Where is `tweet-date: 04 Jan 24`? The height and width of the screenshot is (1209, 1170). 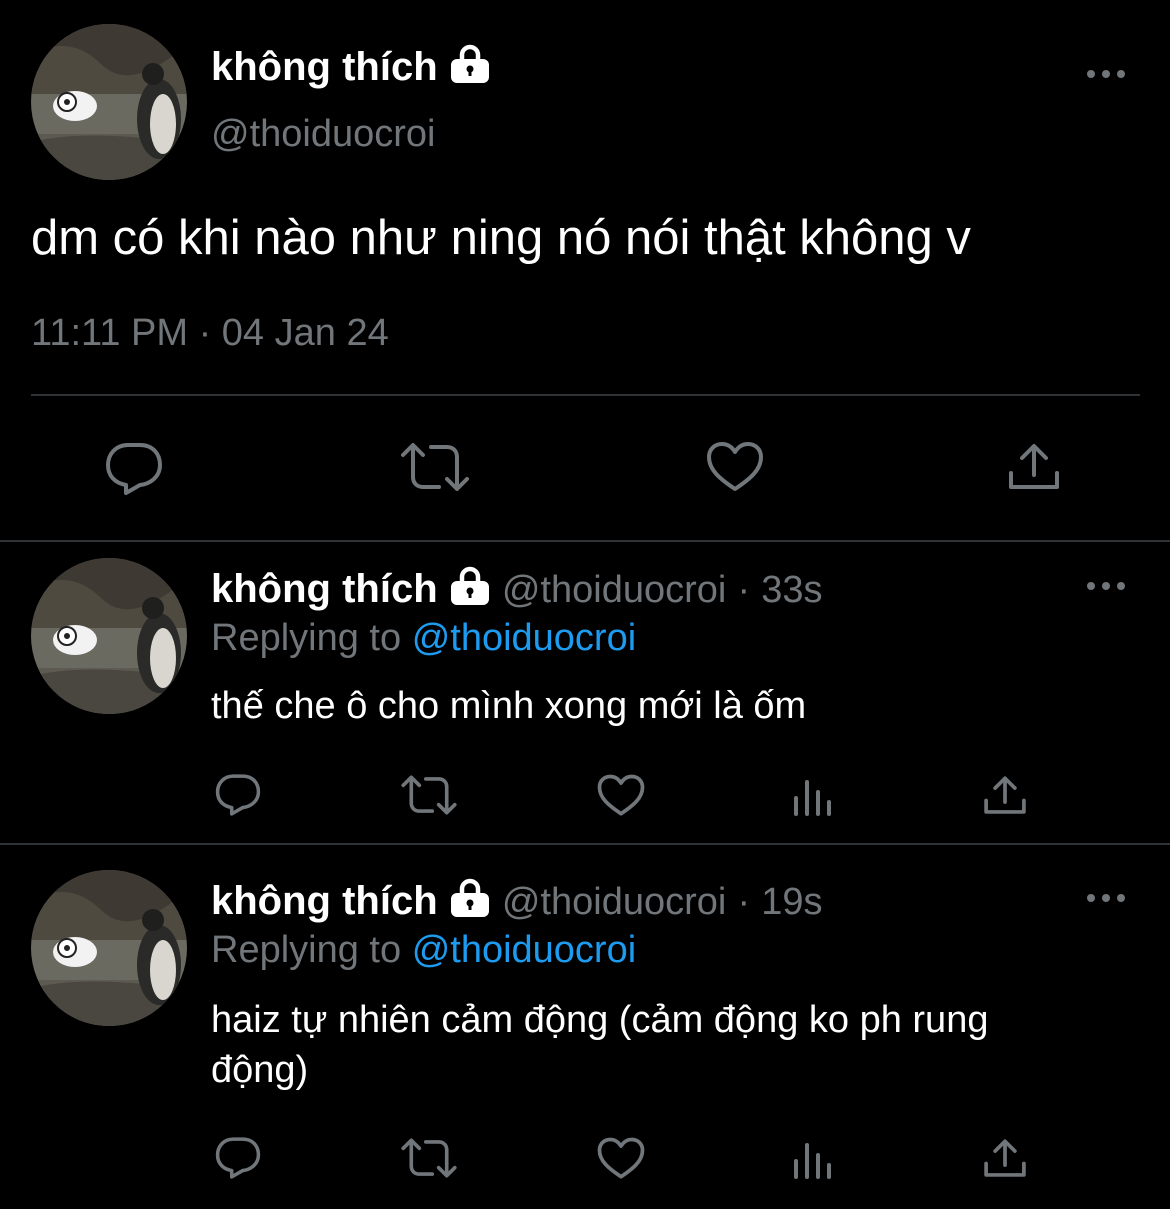
tweet-date: 04 Jan 24 is located at coordinates (305, 333).